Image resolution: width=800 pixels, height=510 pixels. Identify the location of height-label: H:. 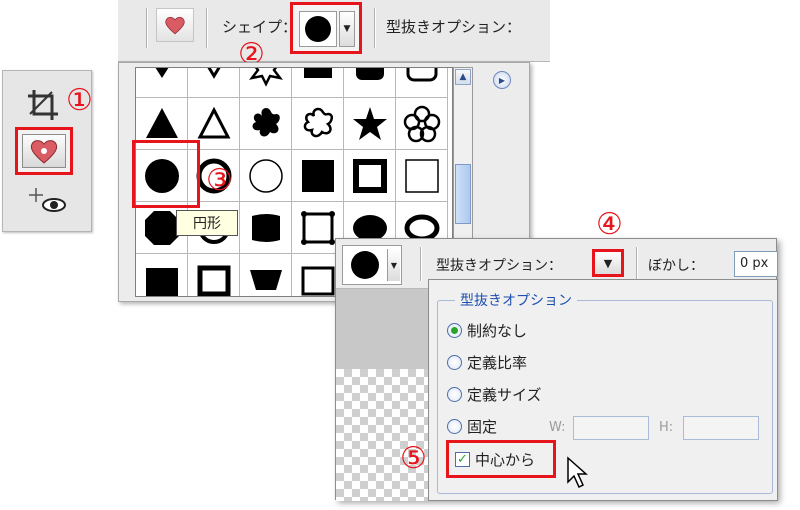
(666, 427).